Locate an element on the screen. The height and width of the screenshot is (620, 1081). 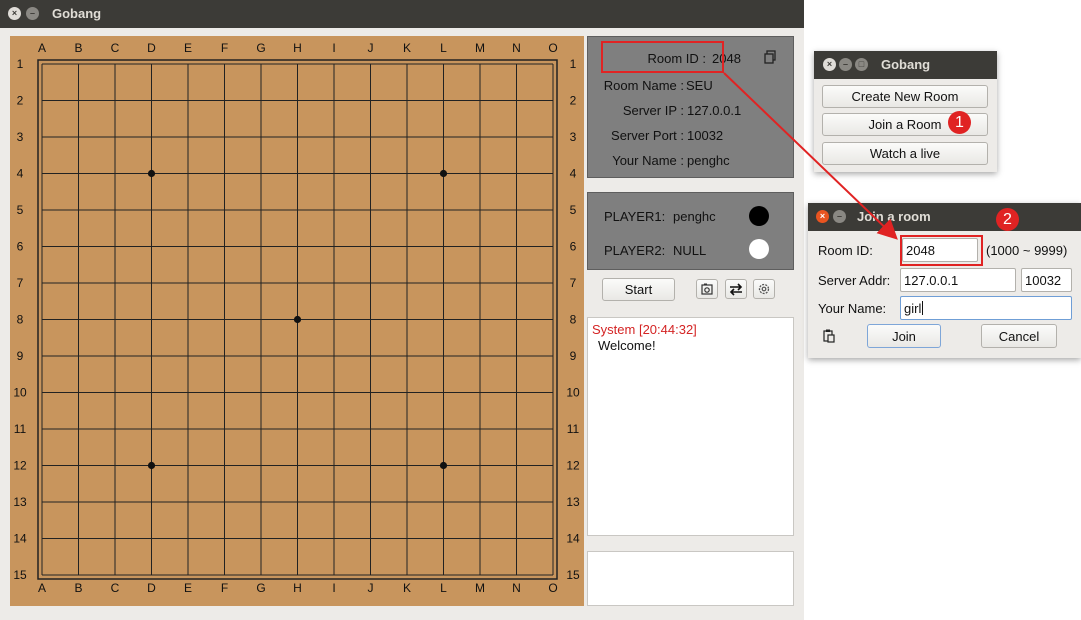
paste-icon is located at coordinates (829, 336).